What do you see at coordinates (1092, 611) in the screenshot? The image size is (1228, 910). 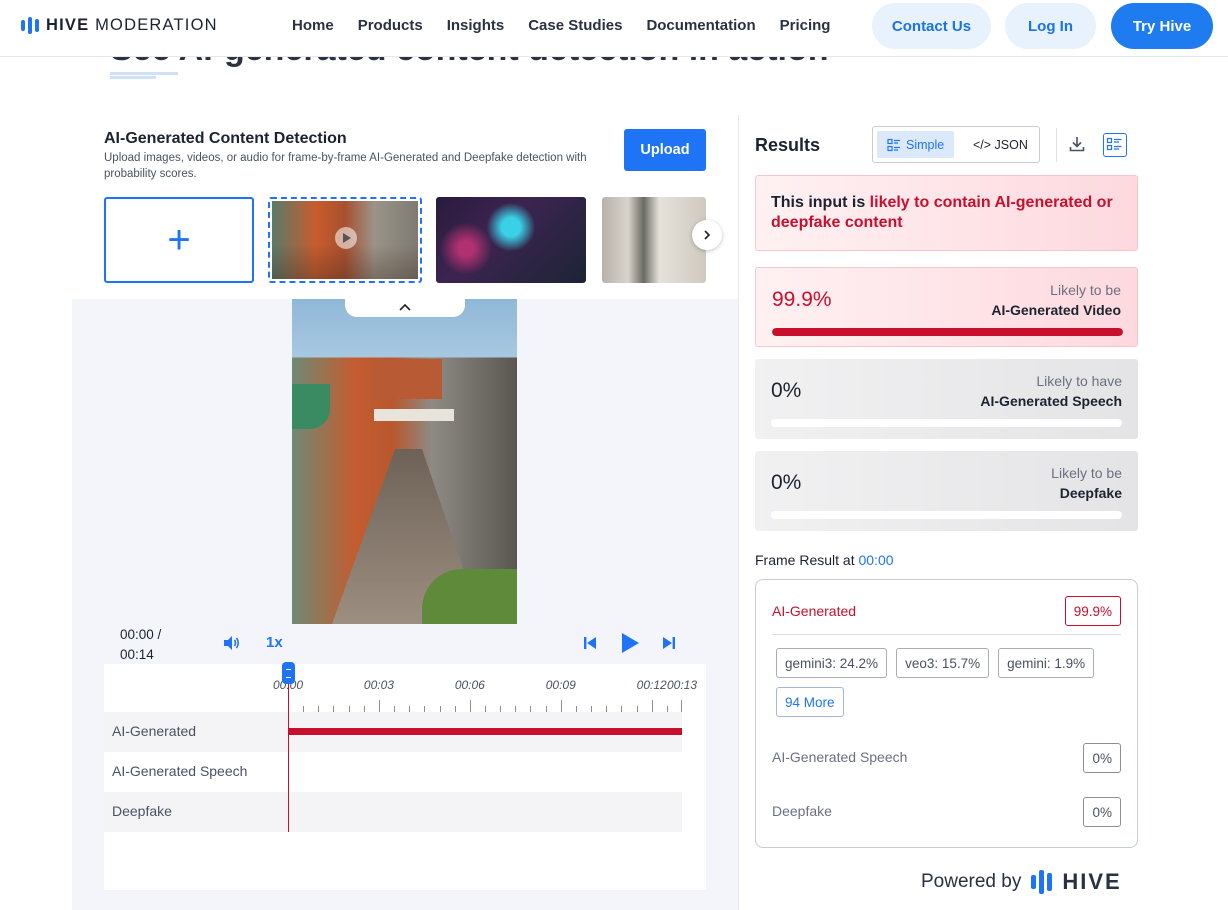 I see `frame-ai-score: 99.9%` at bounding box center [1092, 611].